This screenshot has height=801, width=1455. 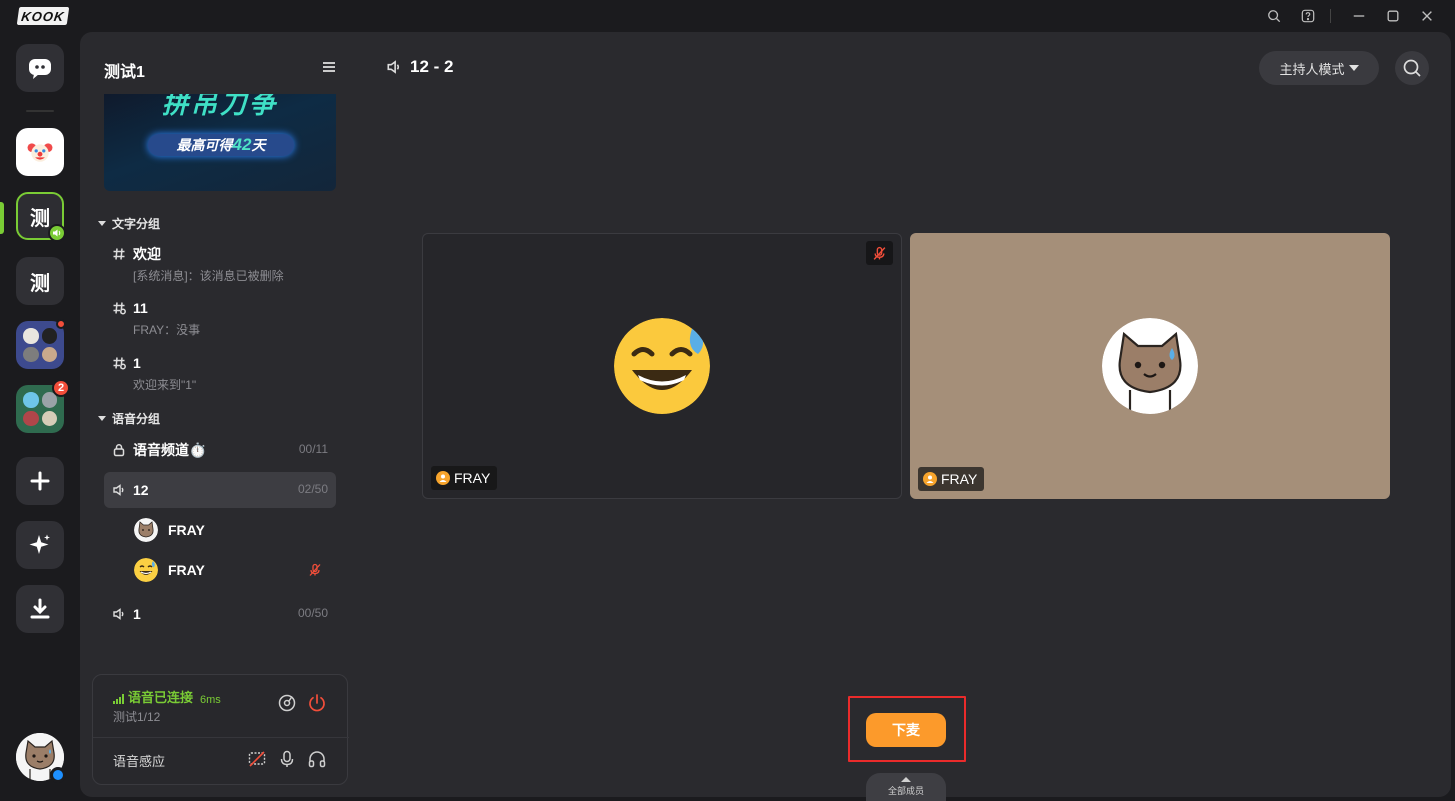 What do you see at coordinates (119, 450) in the screenshot?
I see `lock-icon` at bounding box center [119, 450].